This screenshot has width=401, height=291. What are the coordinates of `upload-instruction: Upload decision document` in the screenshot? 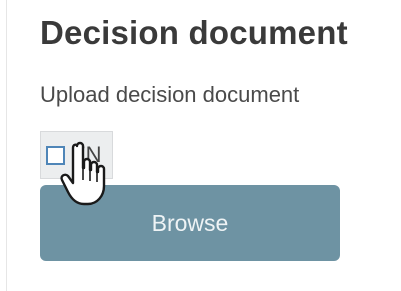 It's located at (170, 94).